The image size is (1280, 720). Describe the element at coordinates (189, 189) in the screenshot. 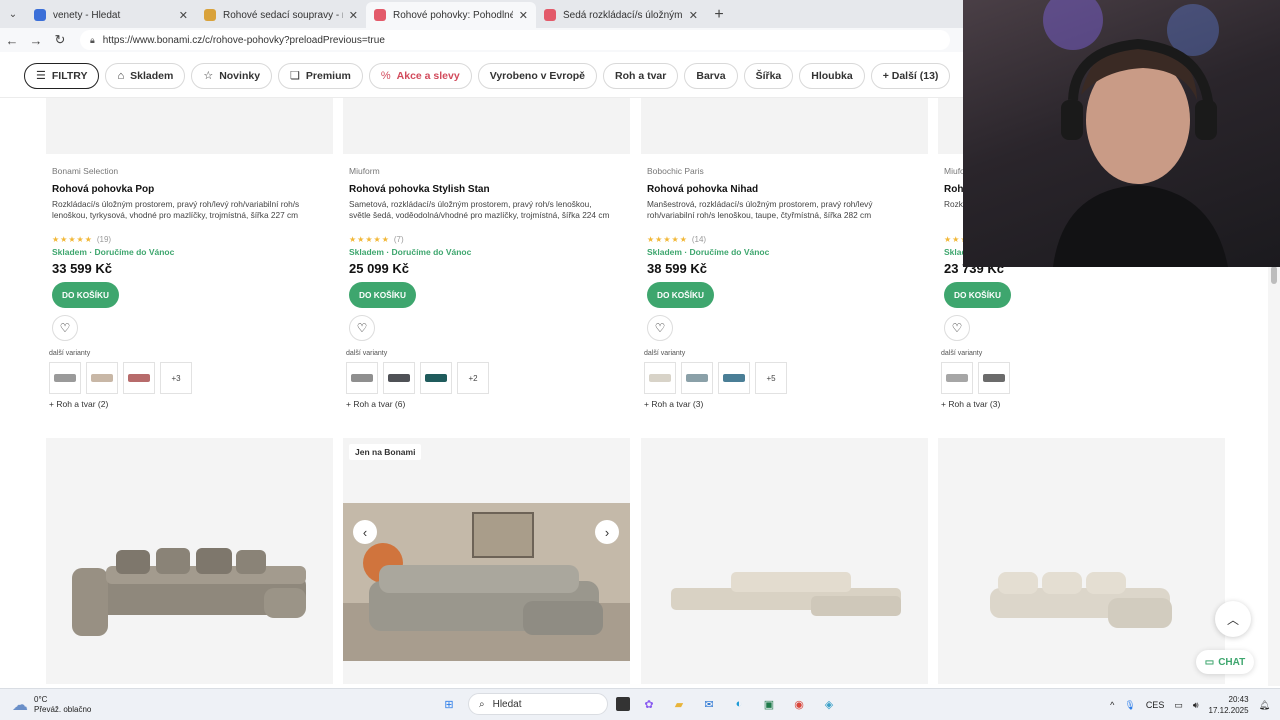

I see `product-name: Rohová pohovka Pop` at that location.